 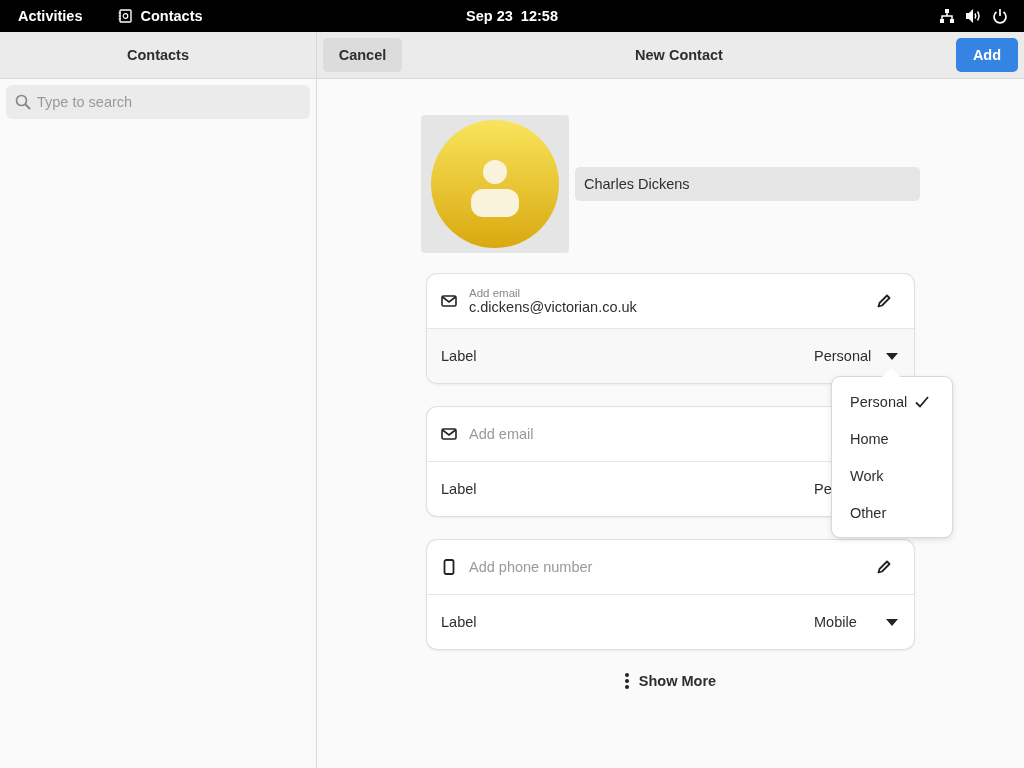 What do you see at coordinates (495, 293) in the screenshot?
I see `field-label: Add email` at bounding box center [495, 293].